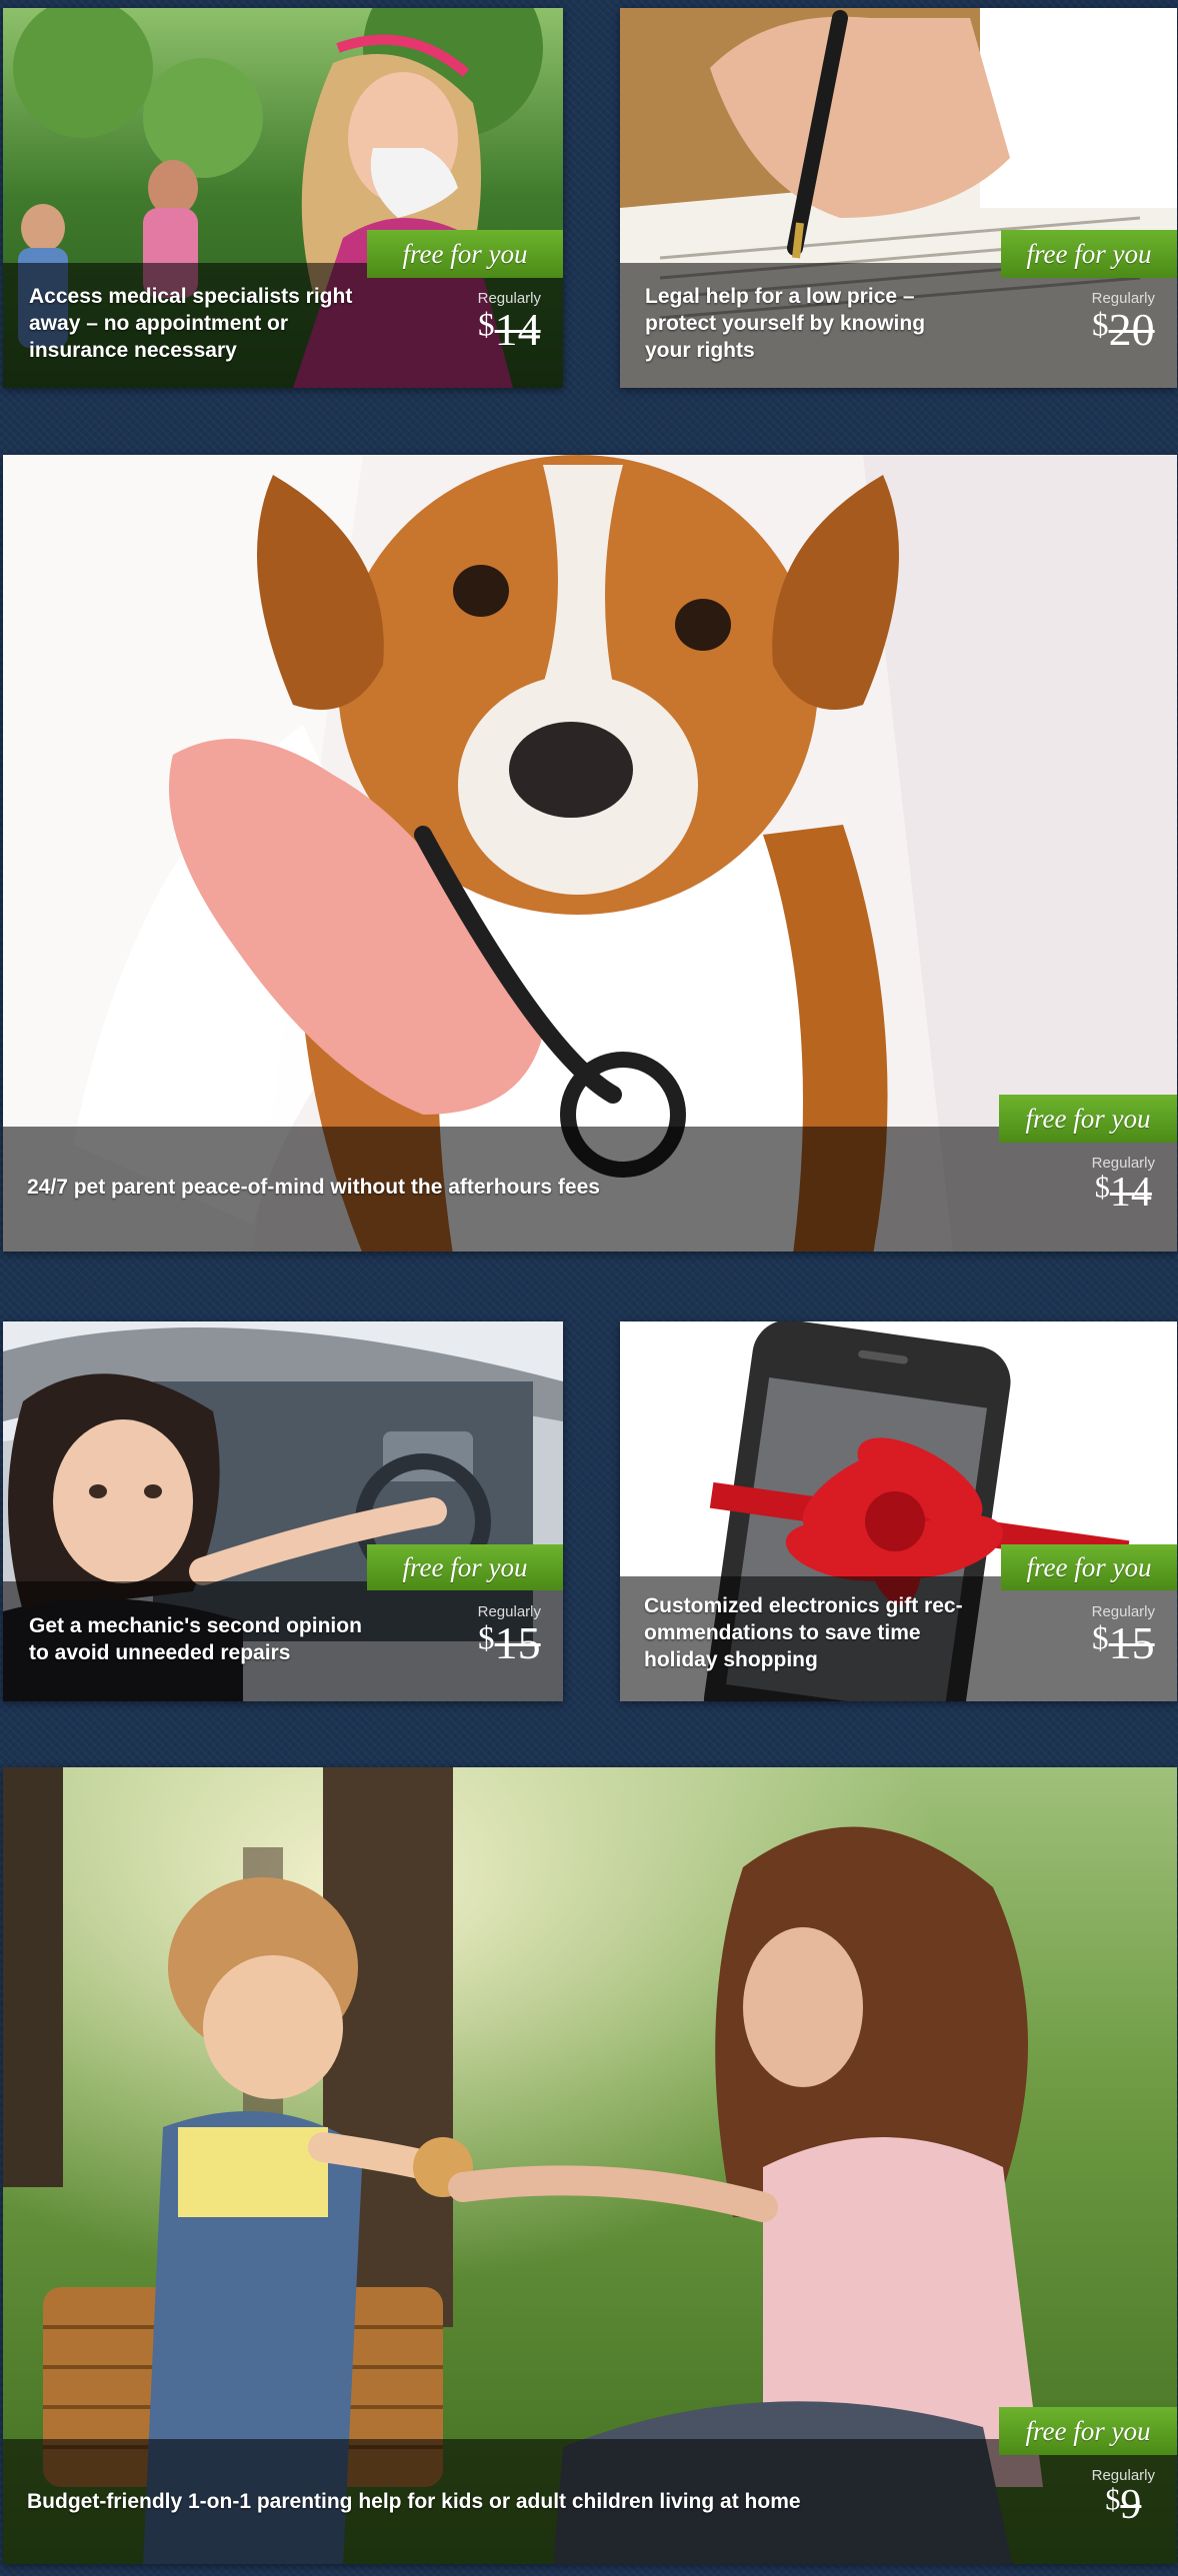 The image size is (1178, 2576). What do you see at coordinates (700, 350) in the screenshot?
I see `caption-line: your rights` at bounding box center [700, 350].